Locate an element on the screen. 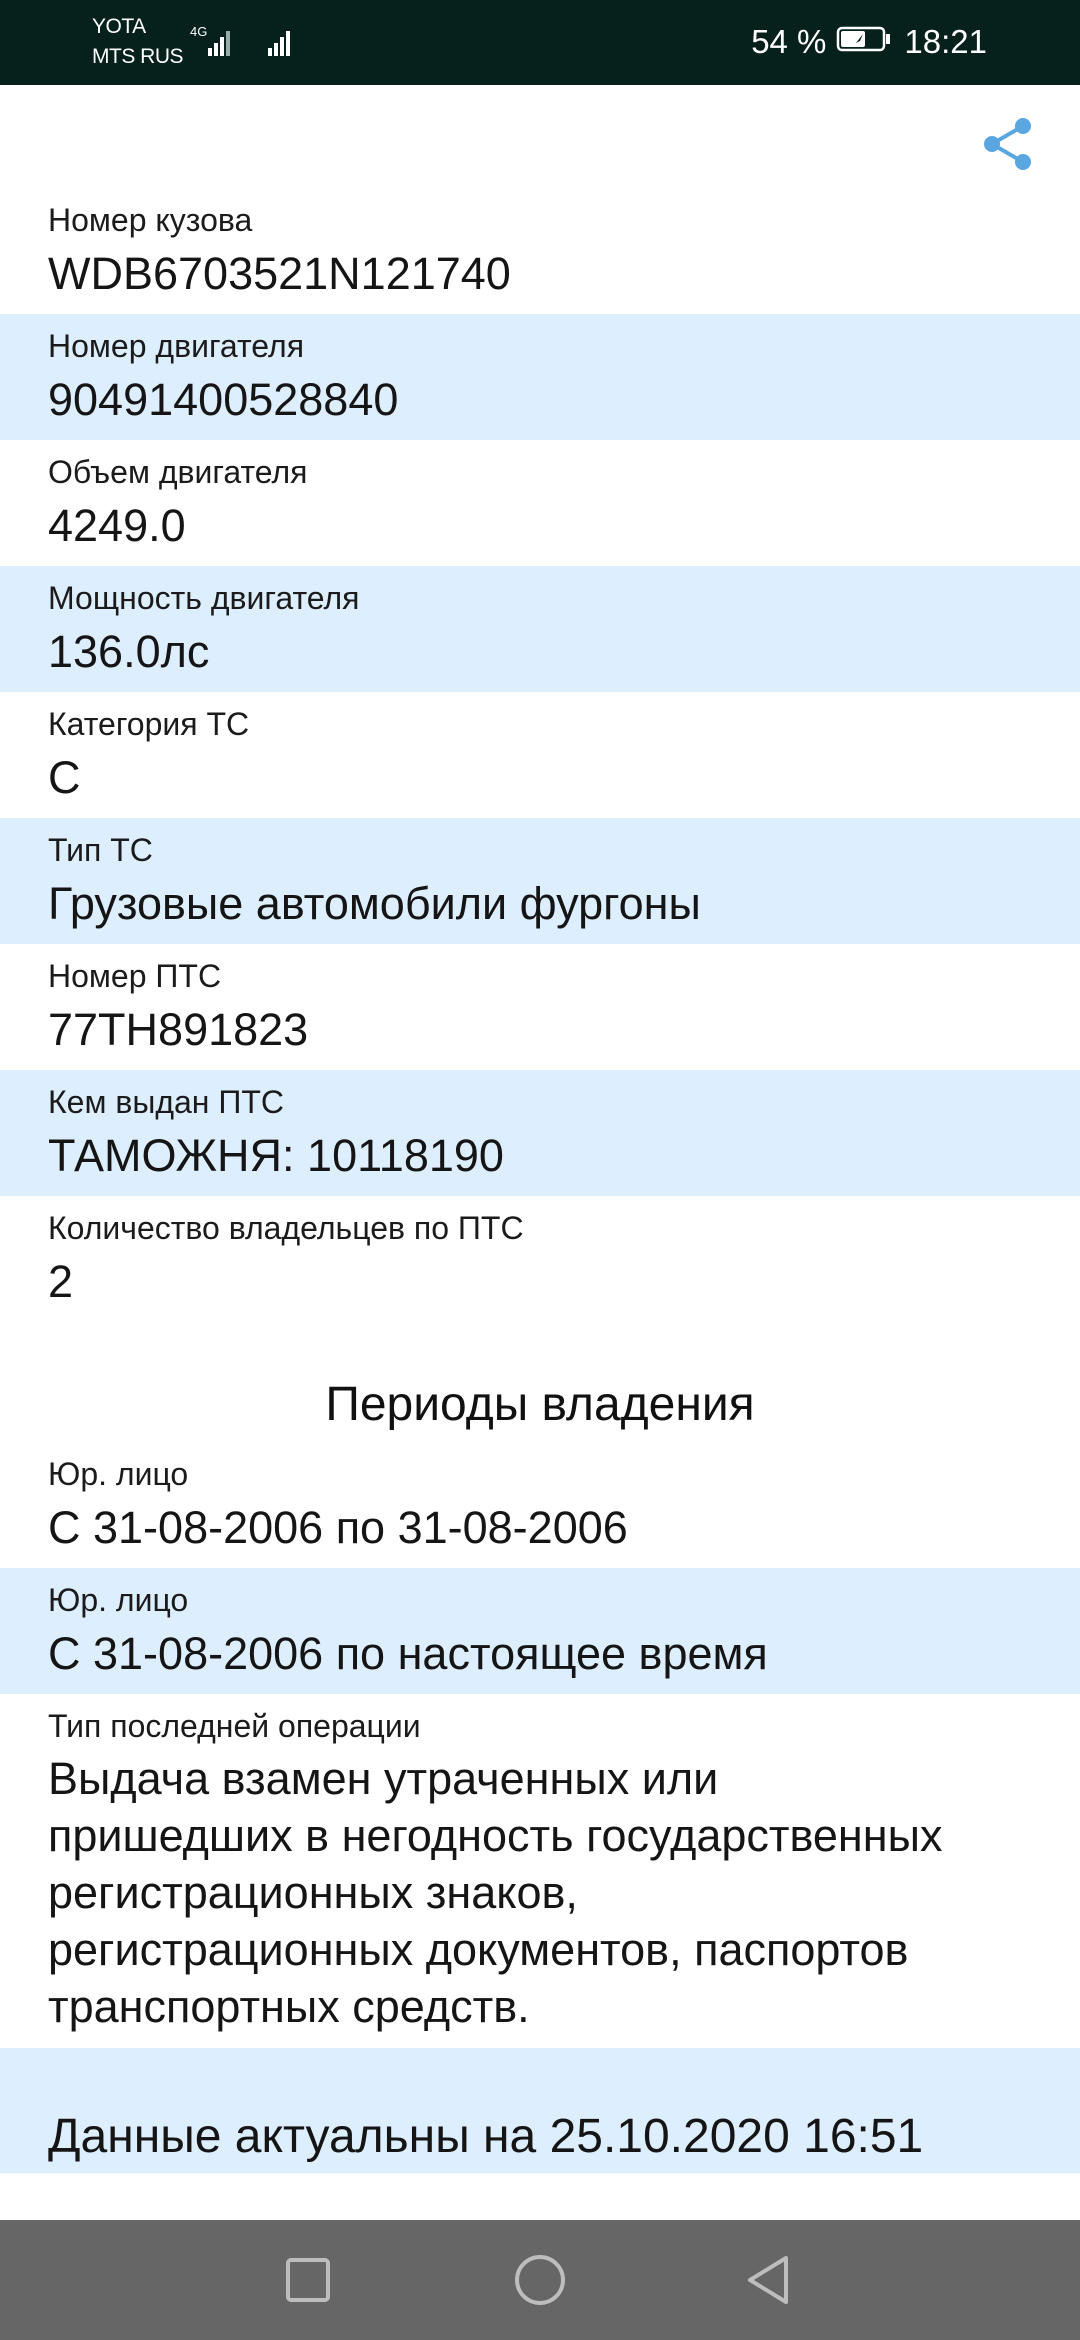  last-operation-label: Тип последней операции is located at coordinates (234, 1726).